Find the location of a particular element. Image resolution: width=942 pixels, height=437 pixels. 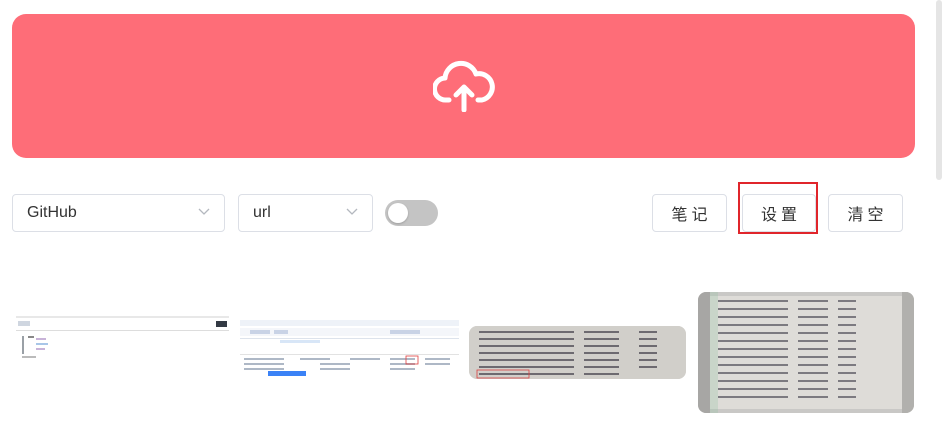

settings-button: 设置 is located at coordinates (779, 213).